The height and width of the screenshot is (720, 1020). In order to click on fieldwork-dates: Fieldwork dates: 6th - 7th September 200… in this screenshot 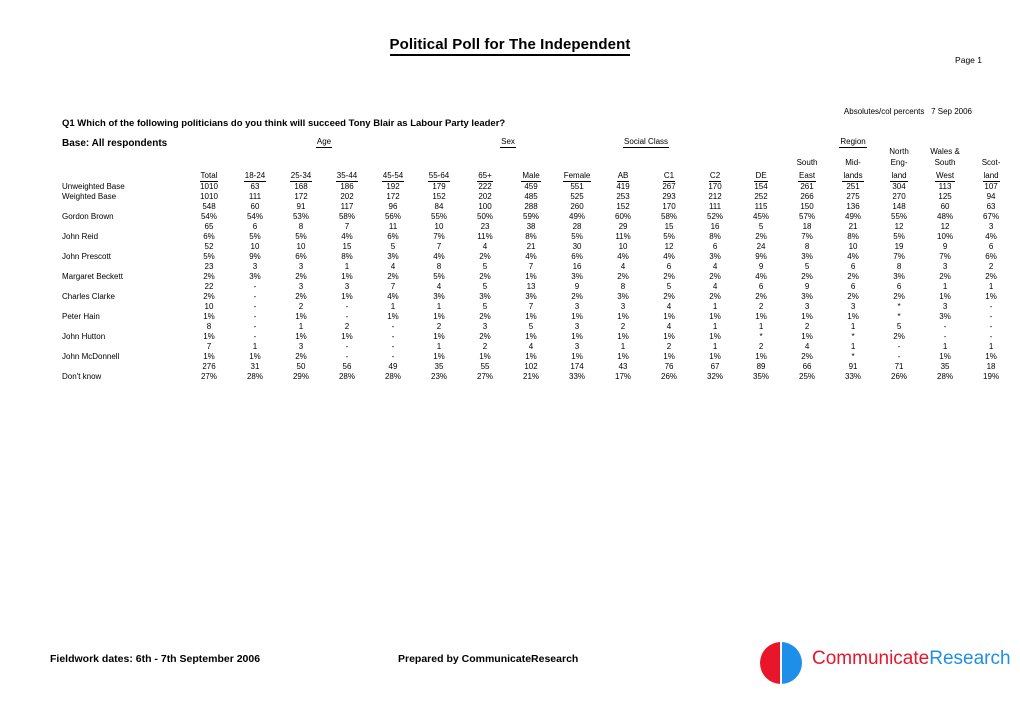, I will do `click(155, 659)`.